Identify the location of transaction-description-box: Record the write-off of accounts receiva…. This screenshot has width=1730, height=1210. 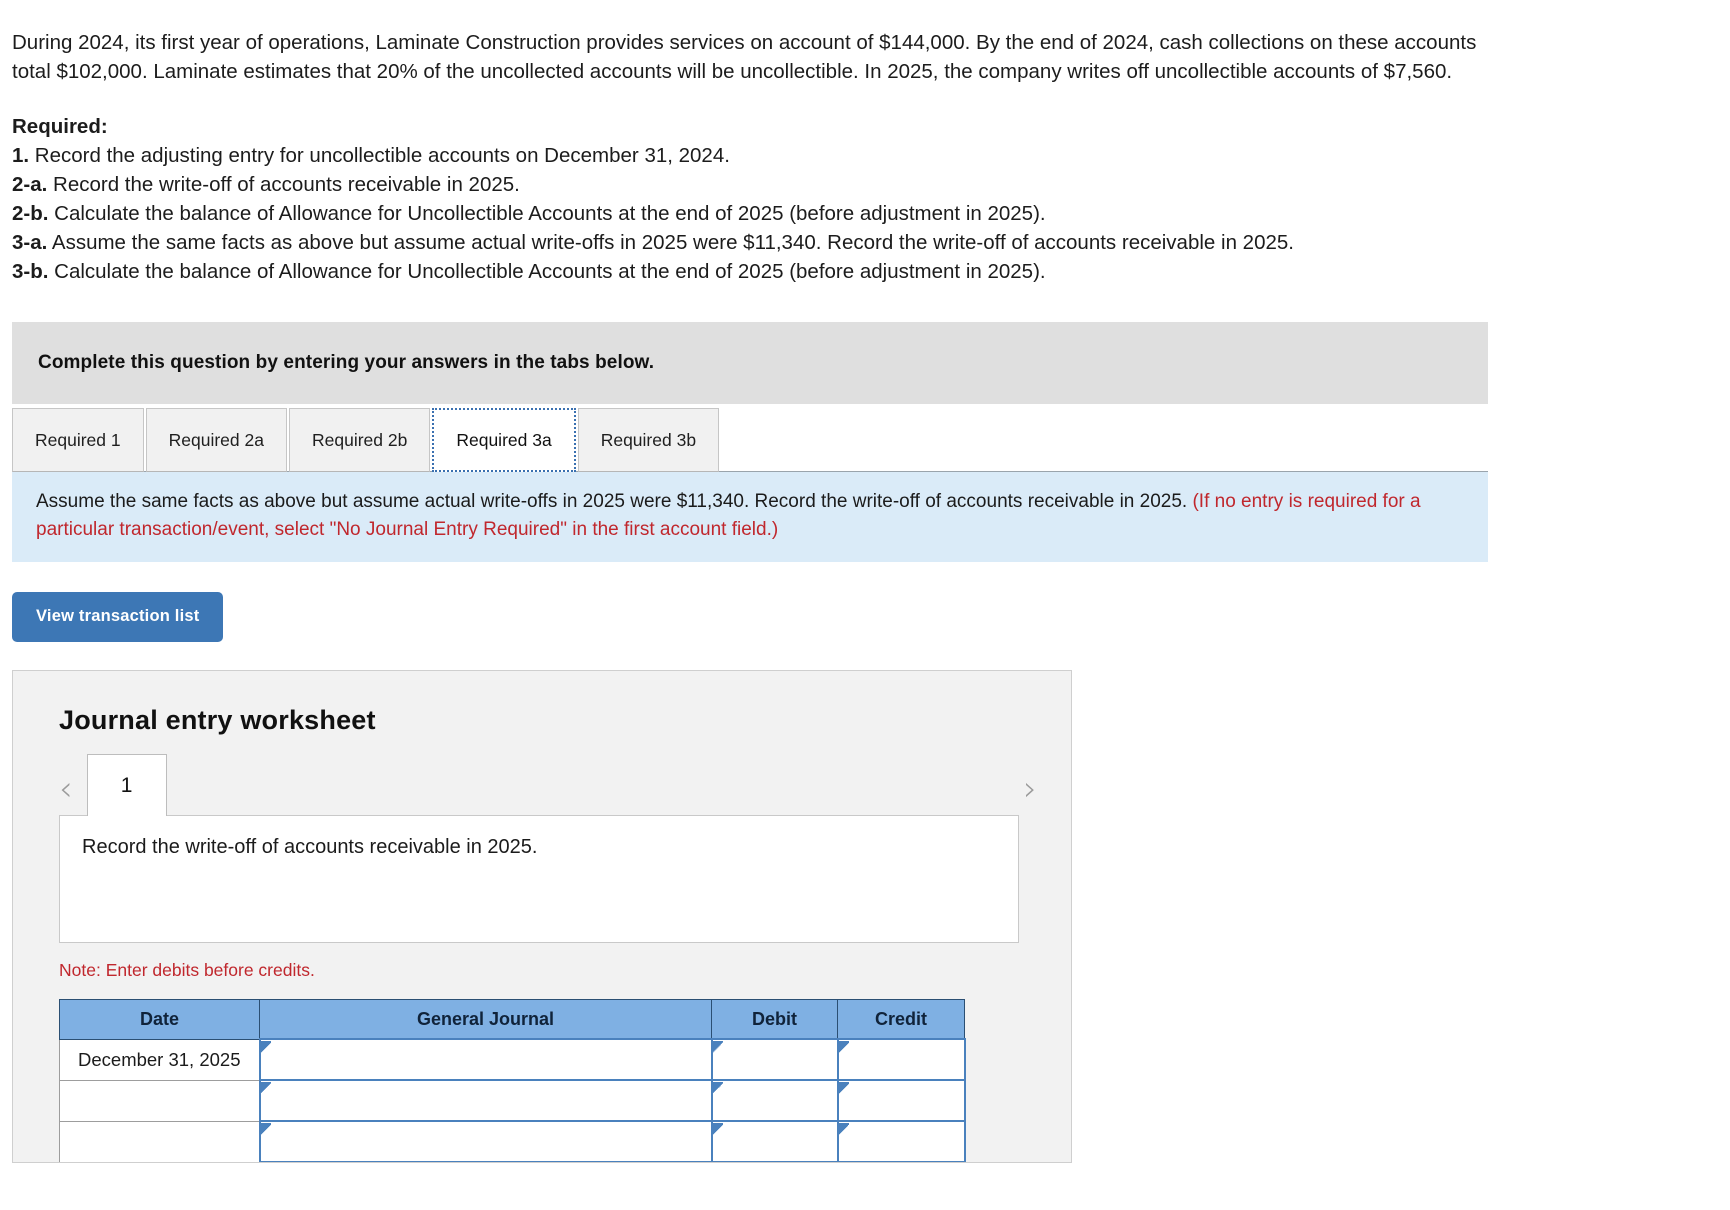
(539, 879).